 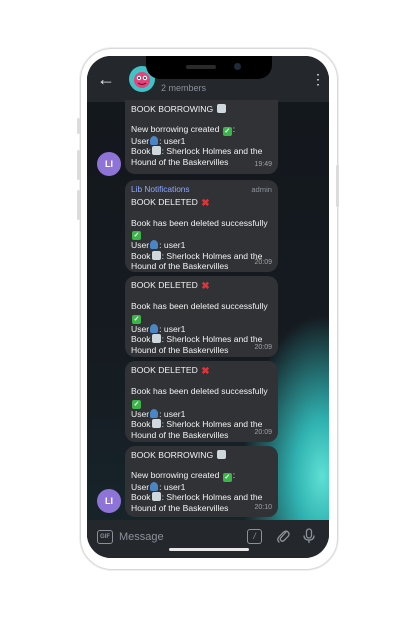 I want to click on silent-switch, so click(x=78, y=126).